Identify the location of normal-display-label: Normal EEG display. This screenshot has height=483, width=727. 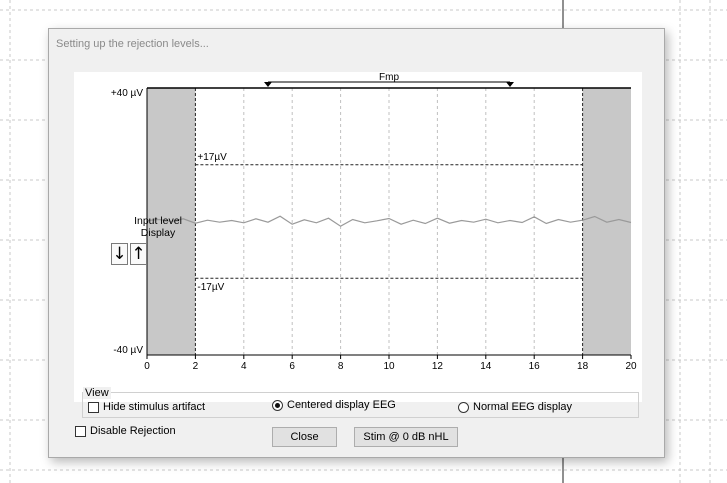
(523, 407).